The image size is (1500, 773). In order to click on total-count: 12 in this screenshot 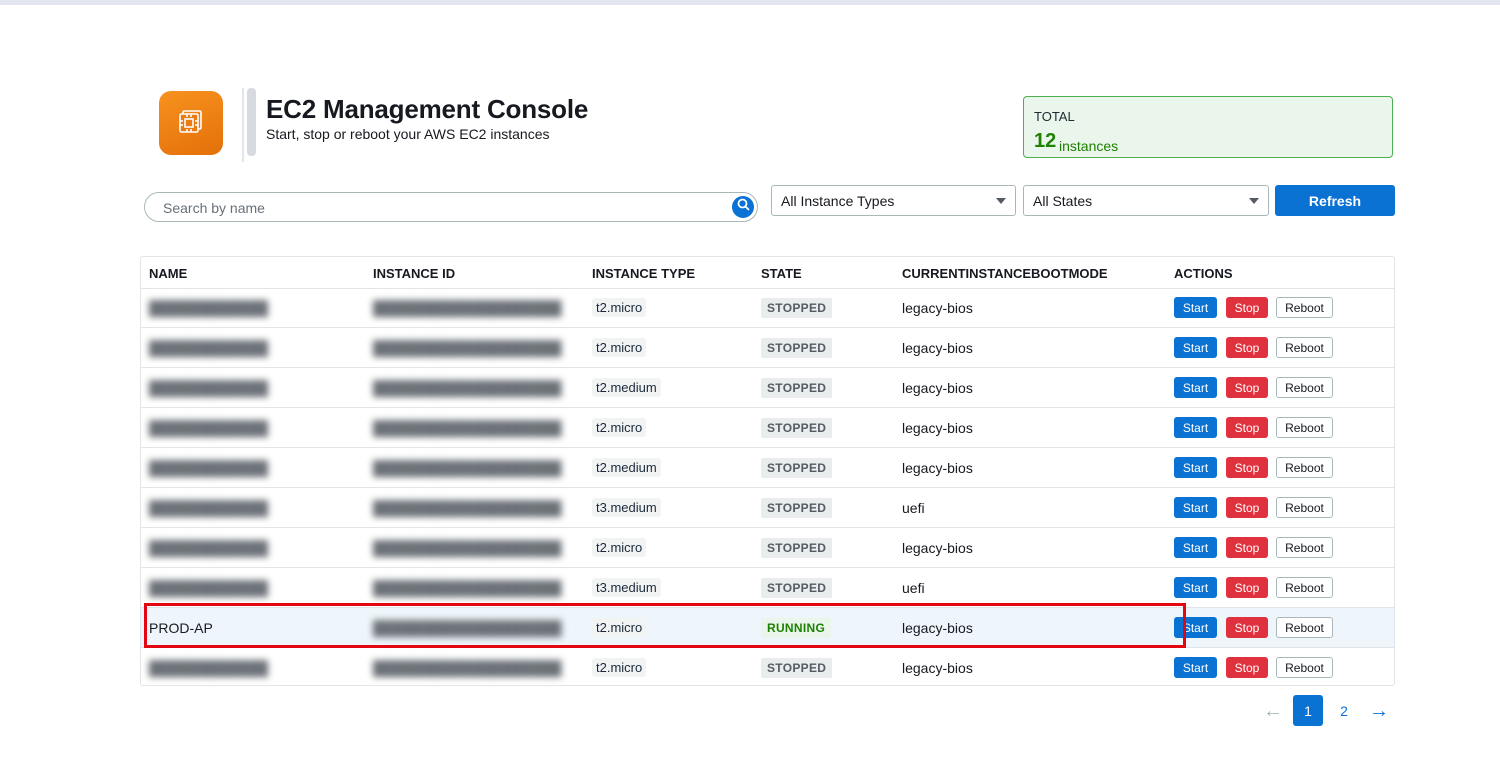, I will do `click(1045, 141)`.